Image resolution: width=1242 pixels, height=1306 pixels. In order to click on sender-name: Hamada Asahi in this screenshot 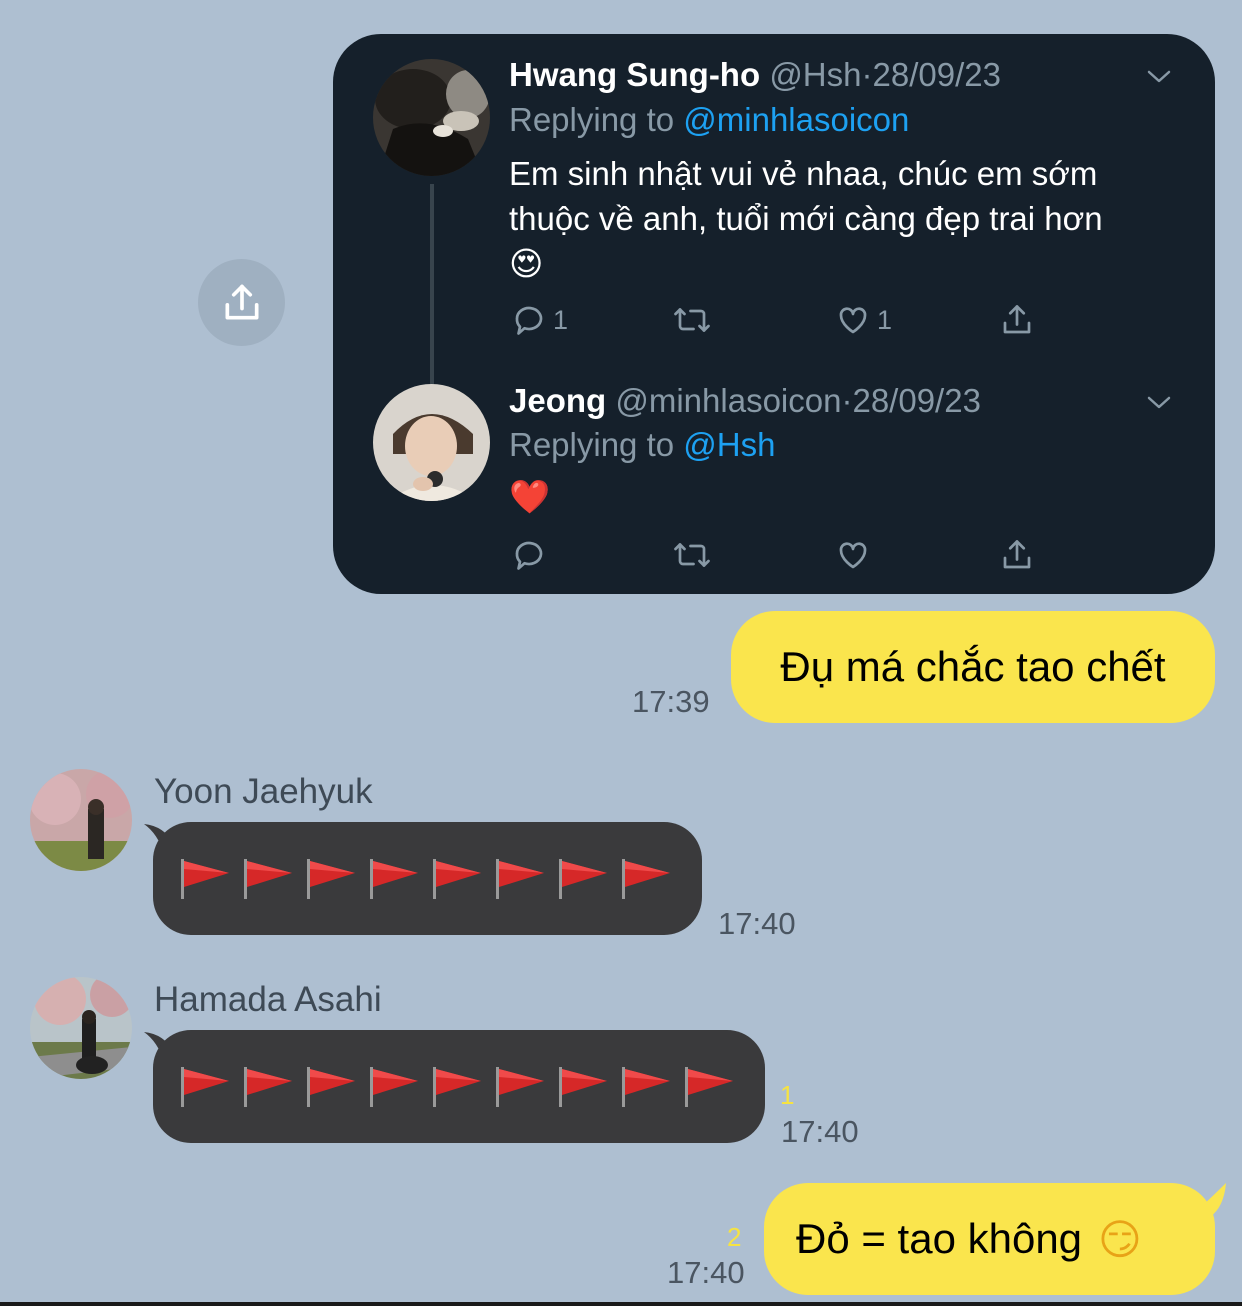, I will do `click(268, 999)`.